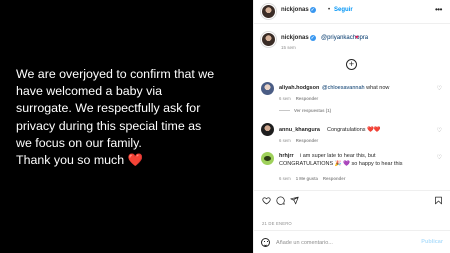  I want to click on avatar-face, so click(267, 158).